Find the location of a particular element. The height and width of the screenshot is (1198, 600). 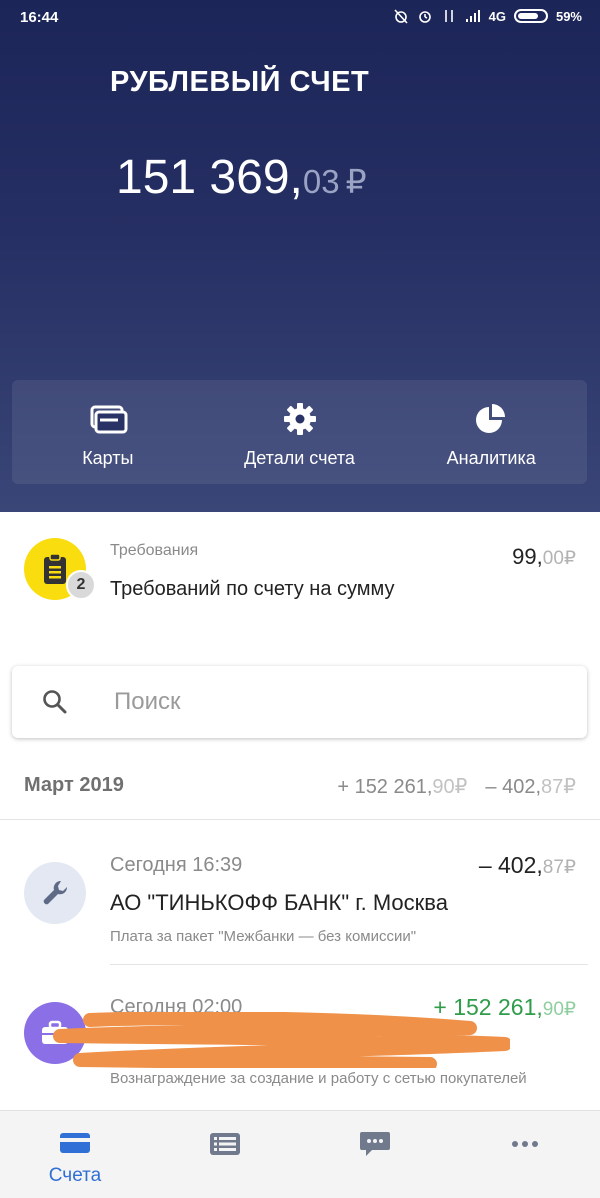

status-icons: 4G 59% is located at coordinates (487, 16).